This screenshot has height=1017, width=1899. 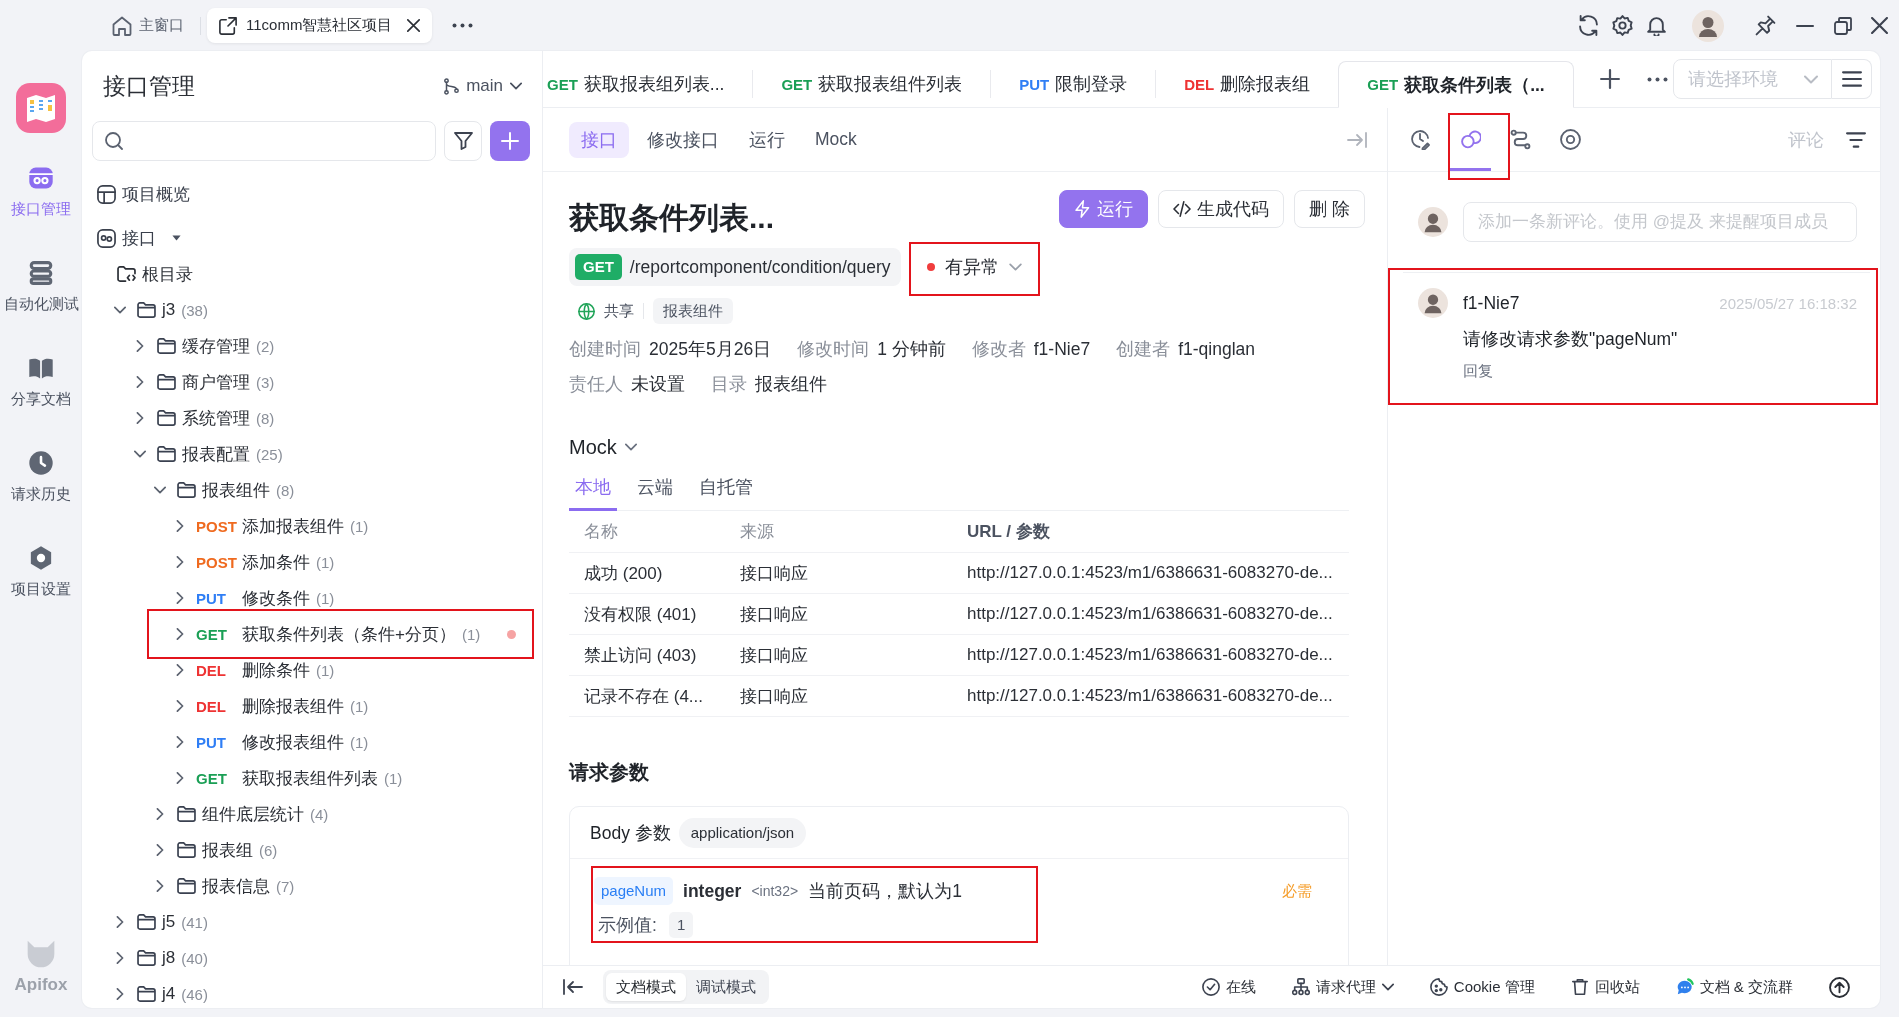 I want to click on plus-icon, so click(x=1609, y=79).